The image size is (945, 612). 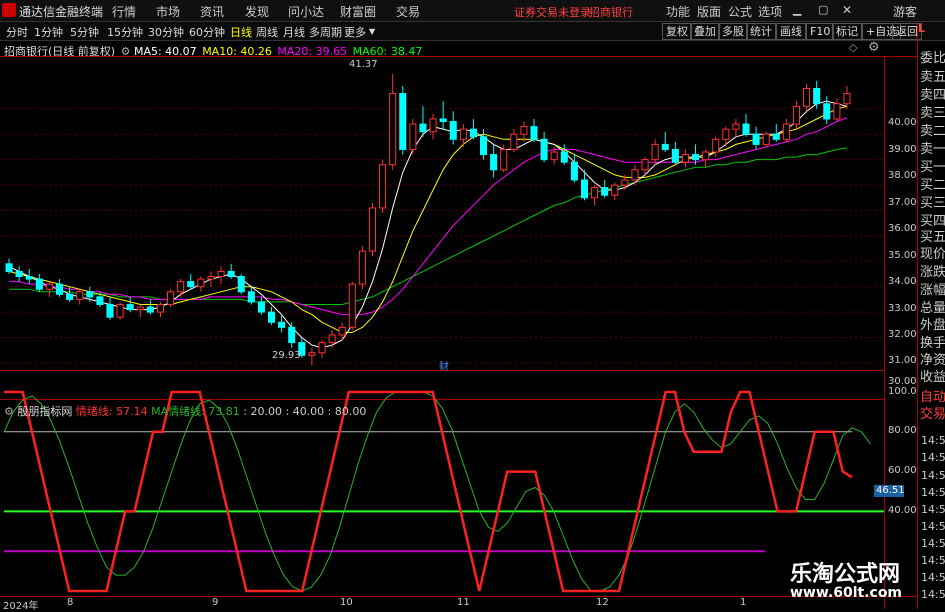 I want to click on current-indicator-value: 46.51, so click(x=890, y=490).